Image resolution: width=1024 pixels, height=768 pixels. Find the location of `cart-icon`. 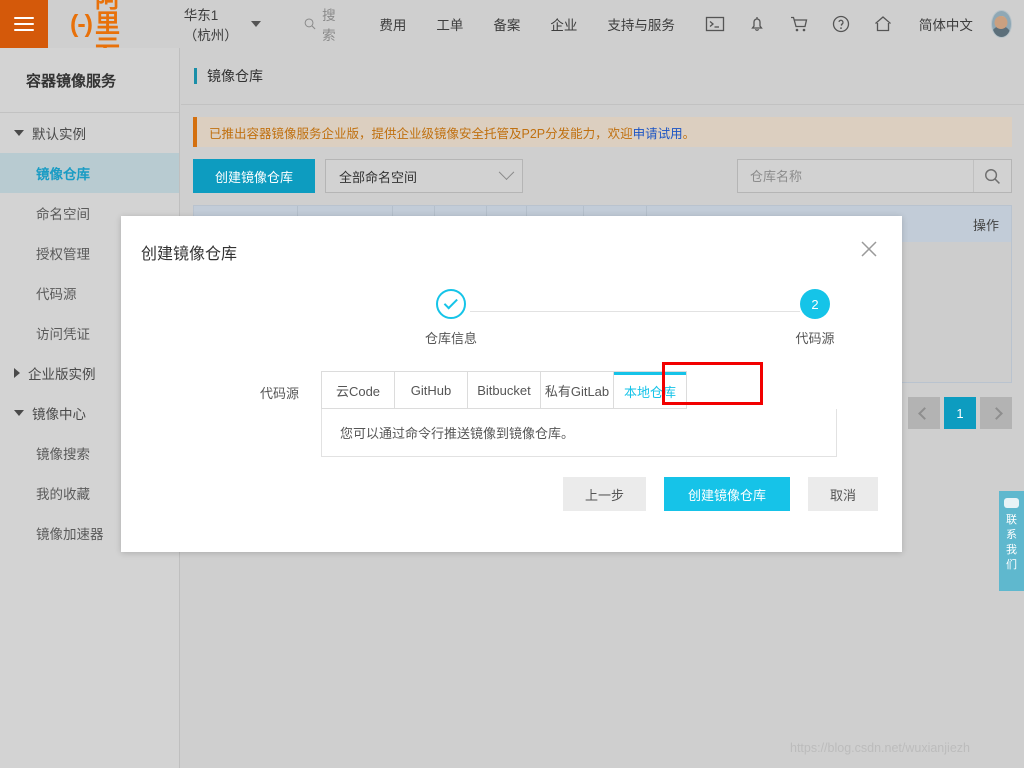

cart-icon is located at coordinates (799, 24).